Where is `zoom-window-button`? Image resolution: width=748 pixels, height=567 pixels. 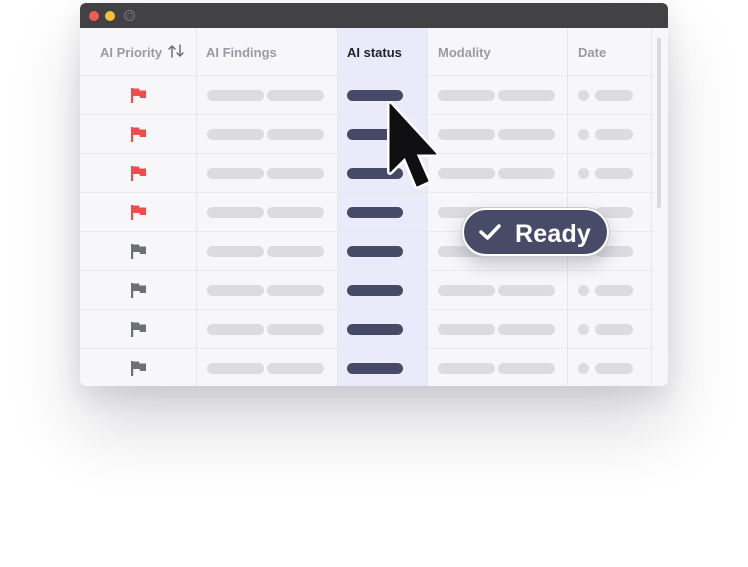 zoom-window-button is located at coordinates (129, 15).